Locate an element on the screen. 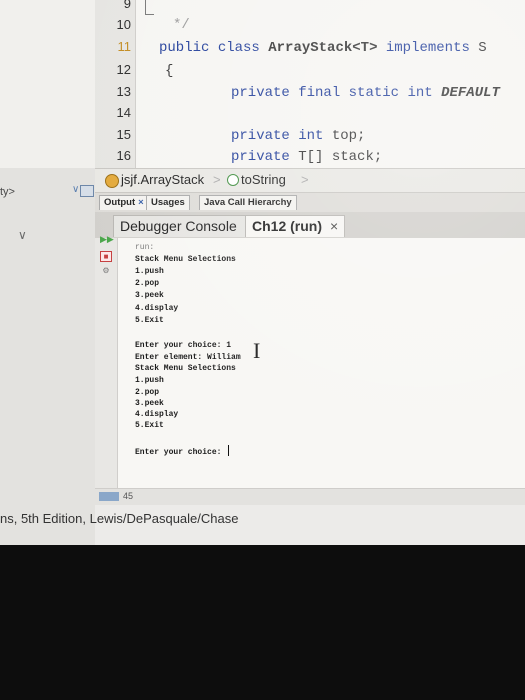  tab-label: Java Call Hierarchy is located at coordinates (248, 202).